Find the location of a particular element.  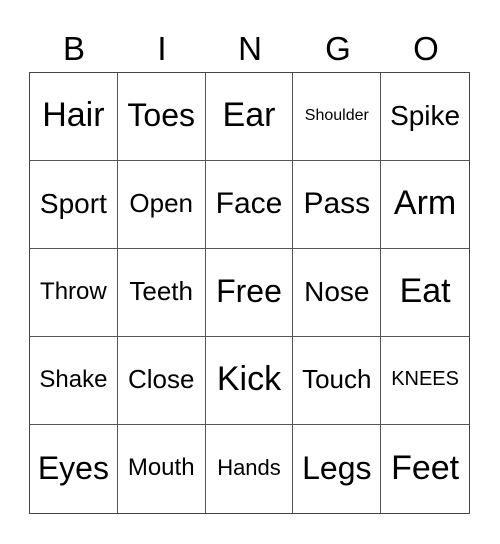

bingo-cell: Face is located at coordinates (249, 205).